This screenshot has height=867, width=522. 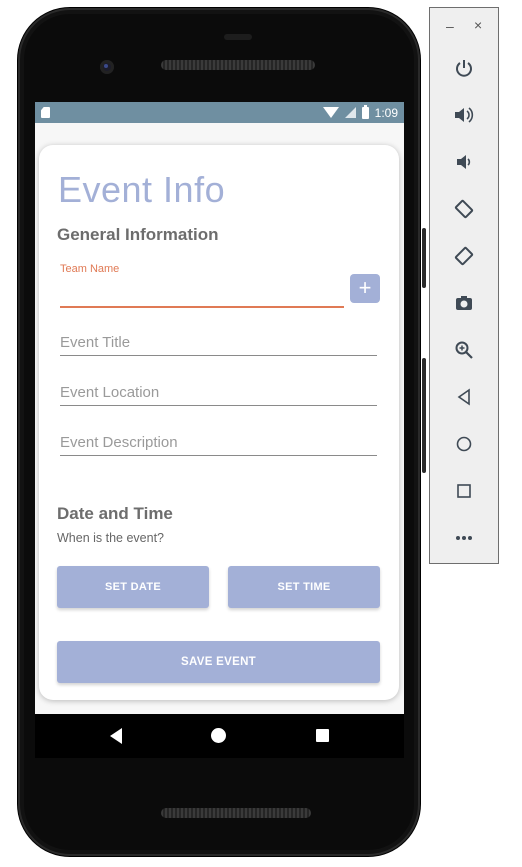 I want to click on save-event-button: SAVE EVENT, so click(x=218, y=662).